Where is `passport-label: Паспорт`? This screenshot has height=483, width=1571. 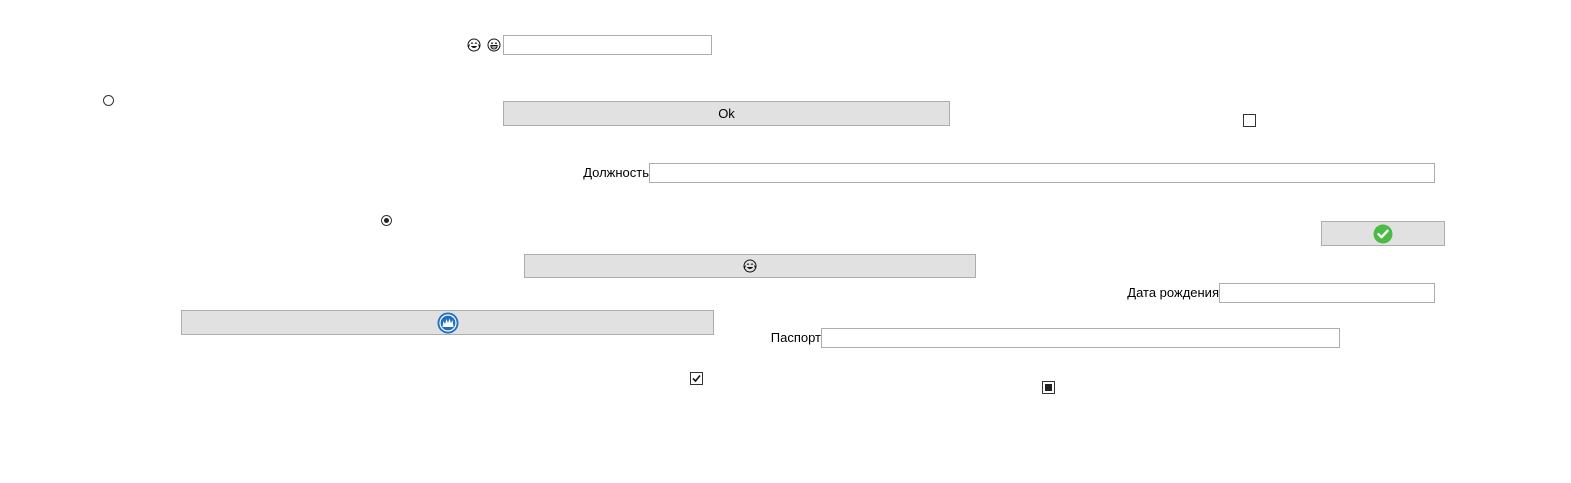 passport-label: Паспорт is located at coordinates (795, 337).